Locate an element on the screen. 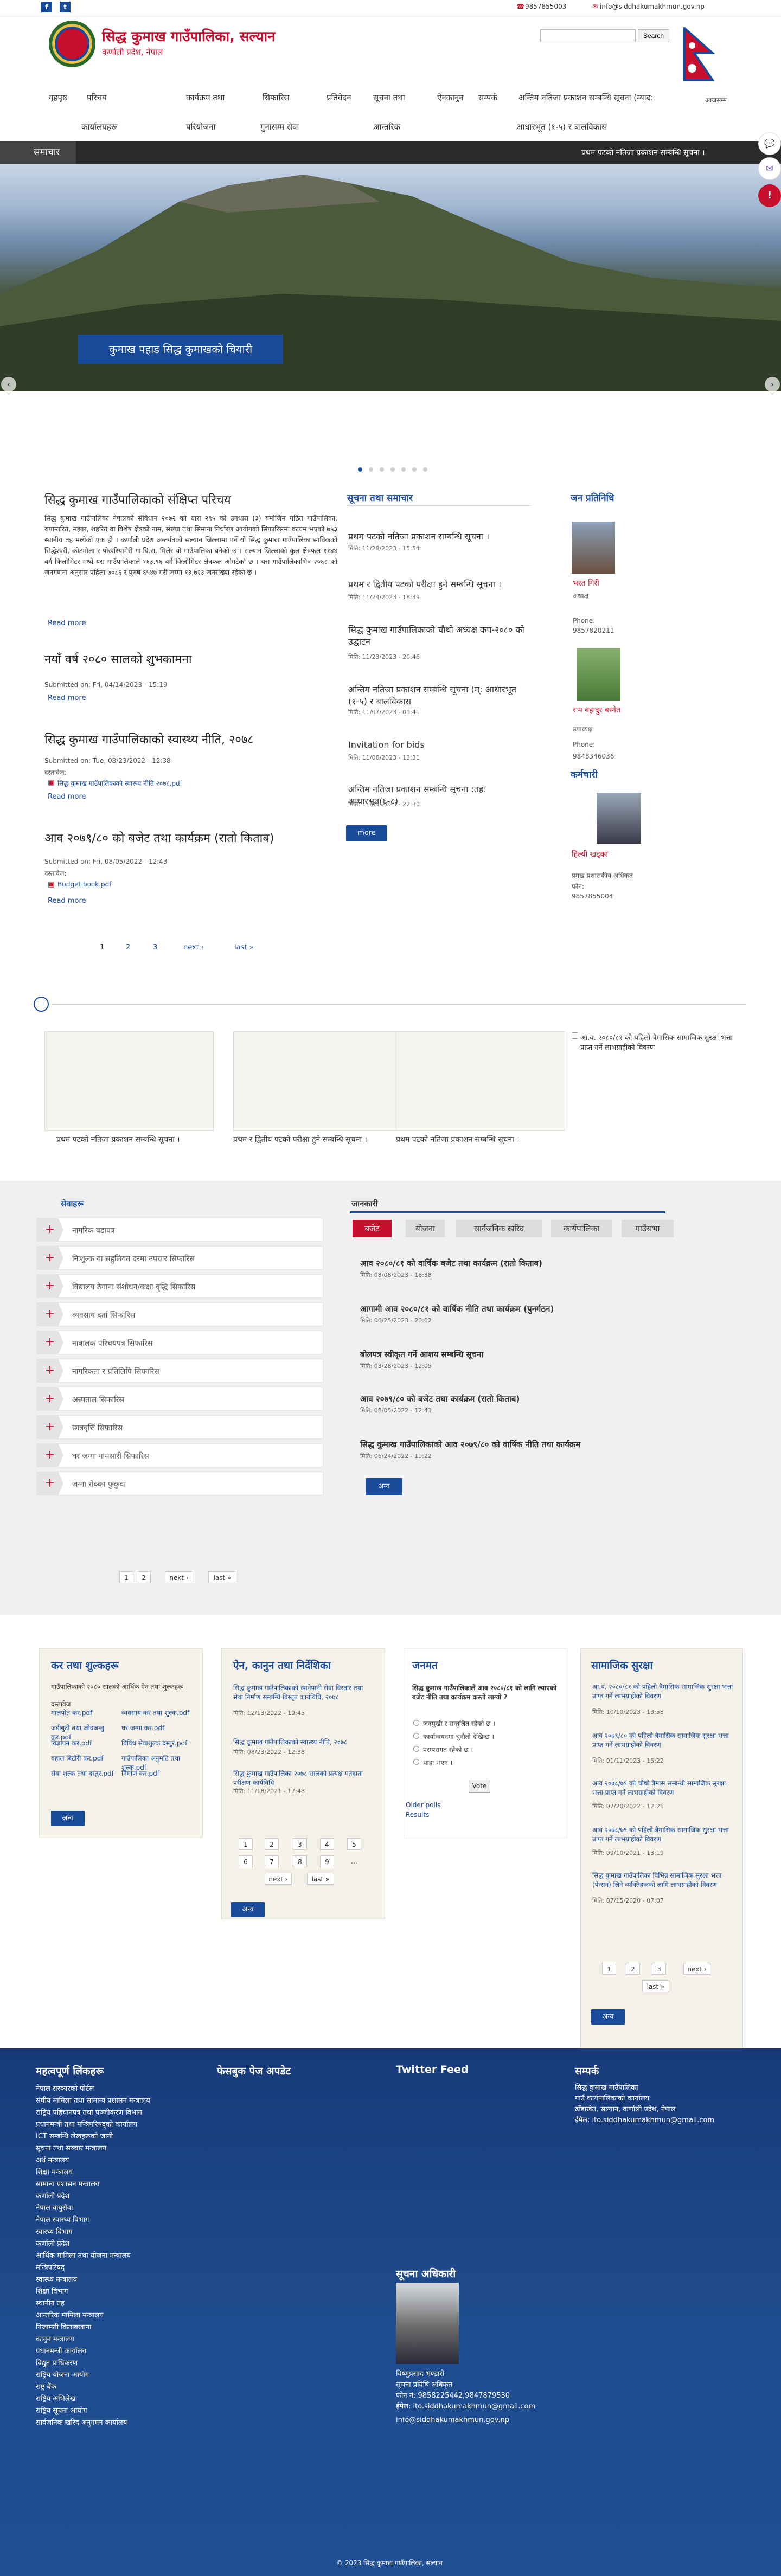 The image size is (781, 2576). news-item-title: Invitation for bids is located at coordinates (440, 745).